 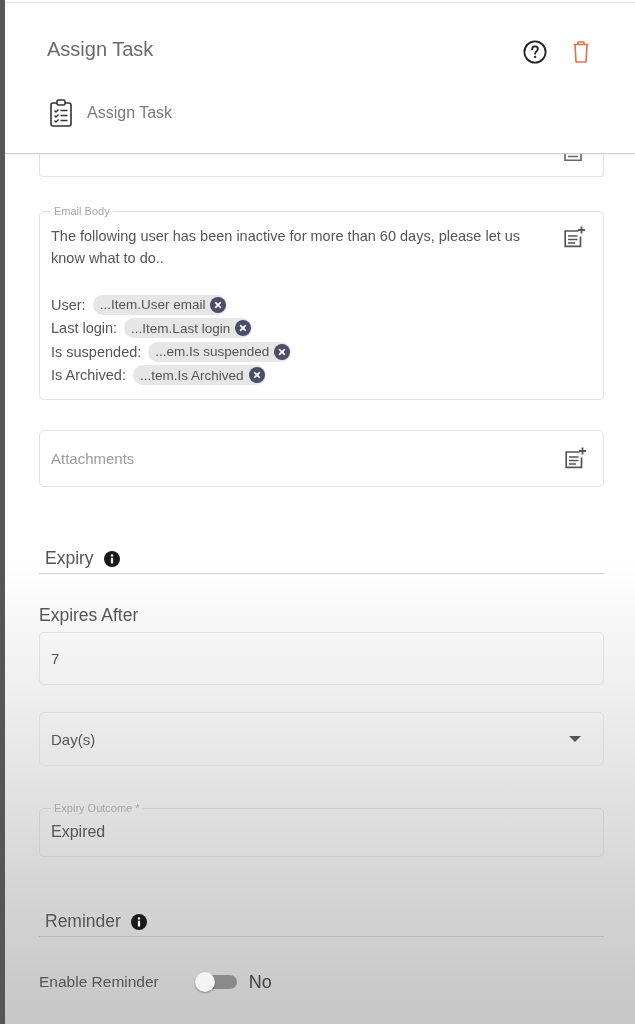 I want to click on note-icon, so click(x=573, y=158).